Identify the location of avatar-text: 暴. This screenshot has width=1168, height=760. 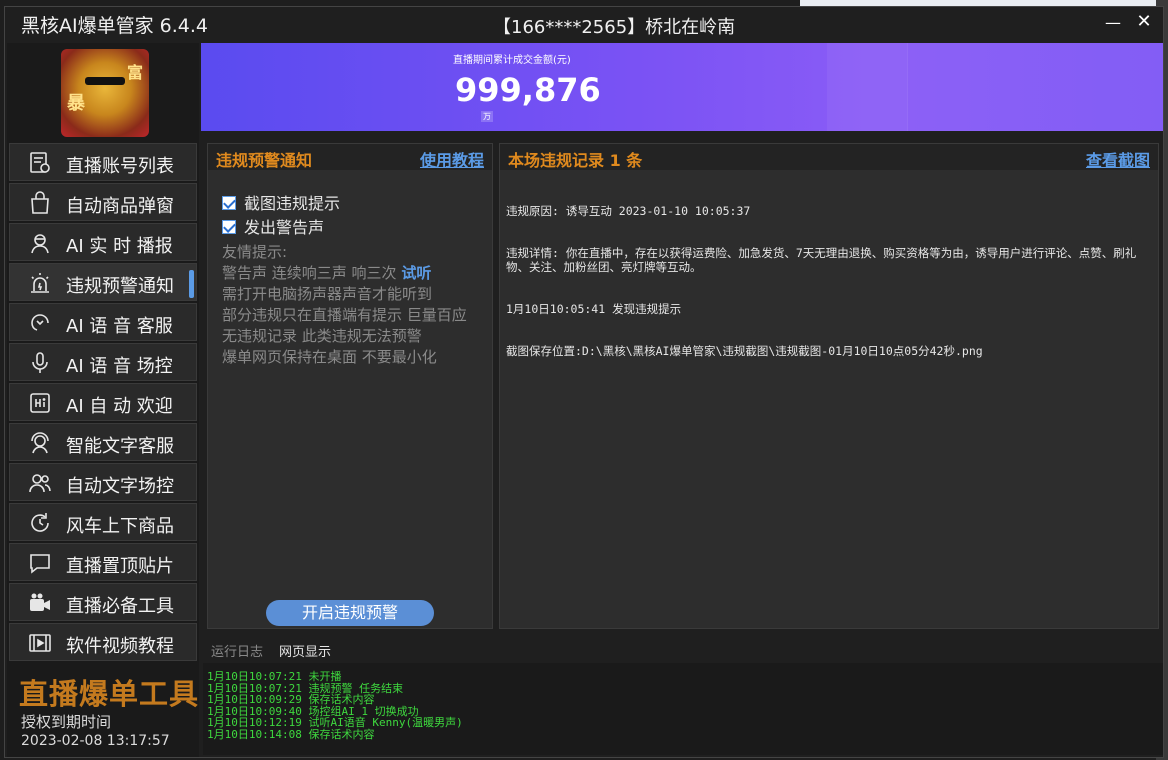
(76, 103).